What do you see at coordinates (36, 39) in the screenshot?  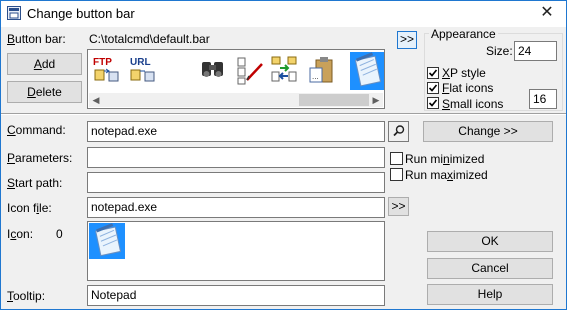 I see `button-bar-label: Button bar:` at bounding box center [36, 39].